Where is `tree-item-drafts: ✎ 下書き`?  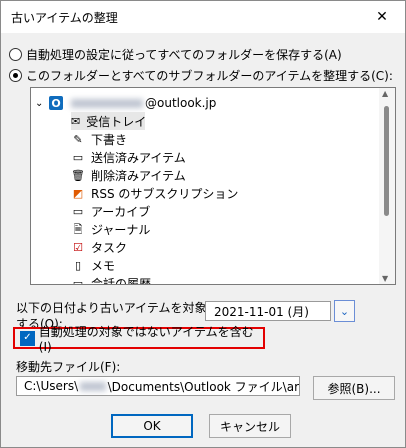 tree-item-drafts: ✎ 下書き is located at coordinates (99, 139).